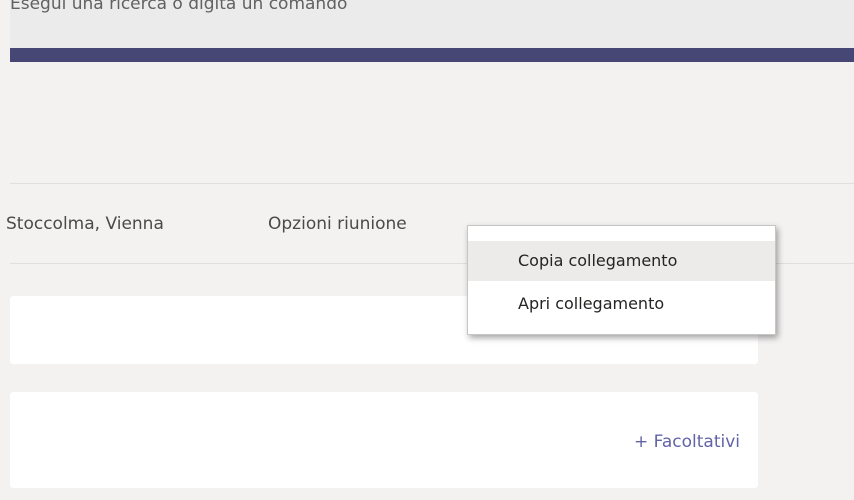 The width and height of the screenshot is (854, 500). What do you see at coordinates (687, 442) in the screenshot?
I see `add-optional-attendees-link: + Facoltativi` at bounding box center [687, 442].